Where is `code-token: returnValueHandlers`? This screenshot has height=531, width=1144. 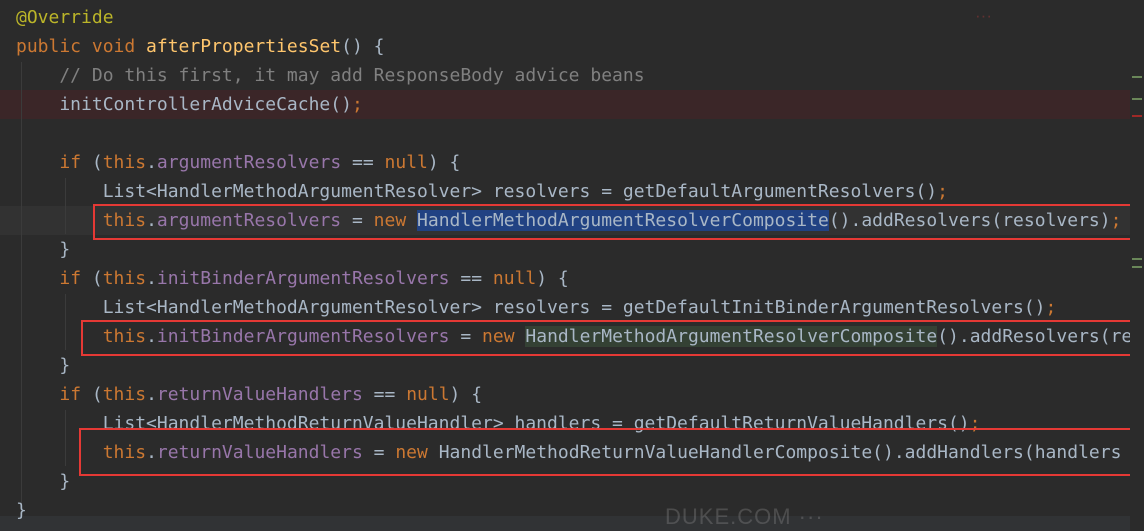 code-token: returnValueHandlers is located at coordinates (259, 394).